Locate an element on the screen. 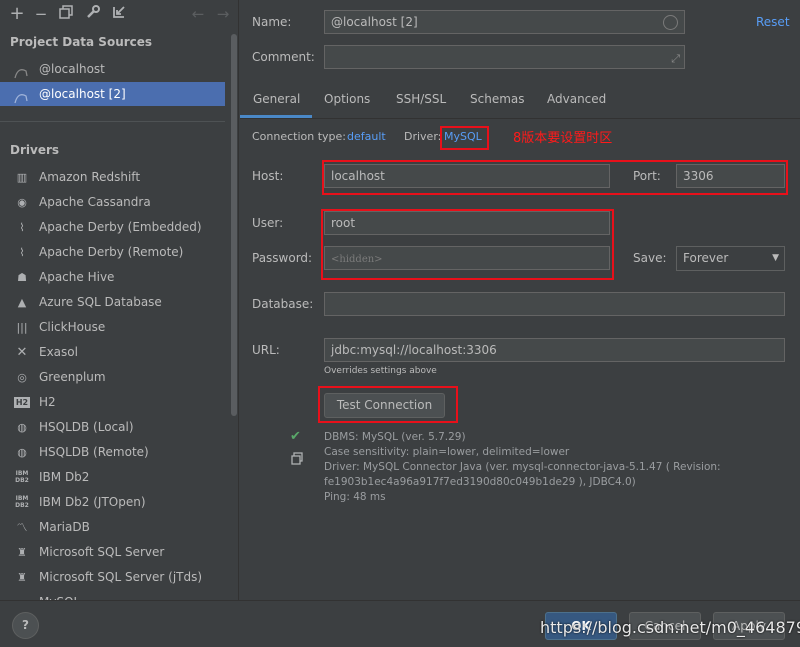  driver-label: Exasol is located at coordinates (58, 352).